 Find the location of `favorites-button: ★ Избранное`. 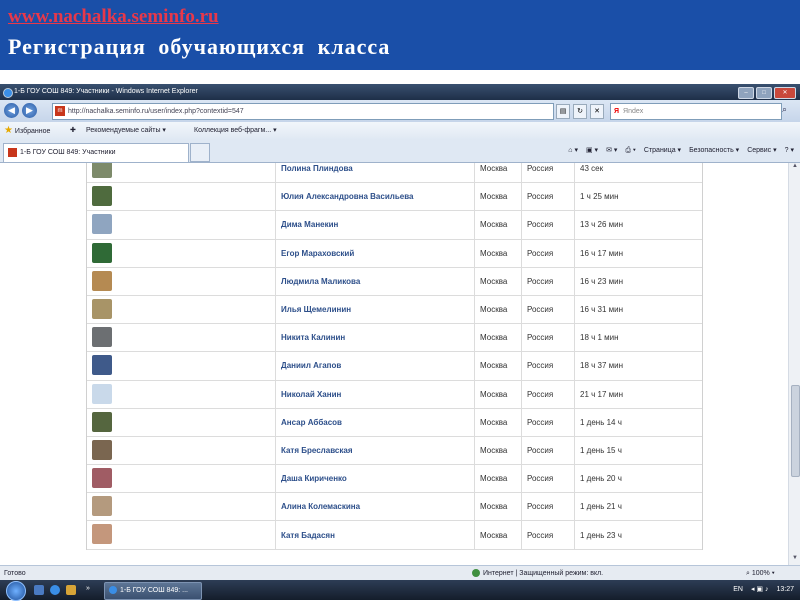

favorites-button: ★ Избранное is located at coordinates (27, 131).